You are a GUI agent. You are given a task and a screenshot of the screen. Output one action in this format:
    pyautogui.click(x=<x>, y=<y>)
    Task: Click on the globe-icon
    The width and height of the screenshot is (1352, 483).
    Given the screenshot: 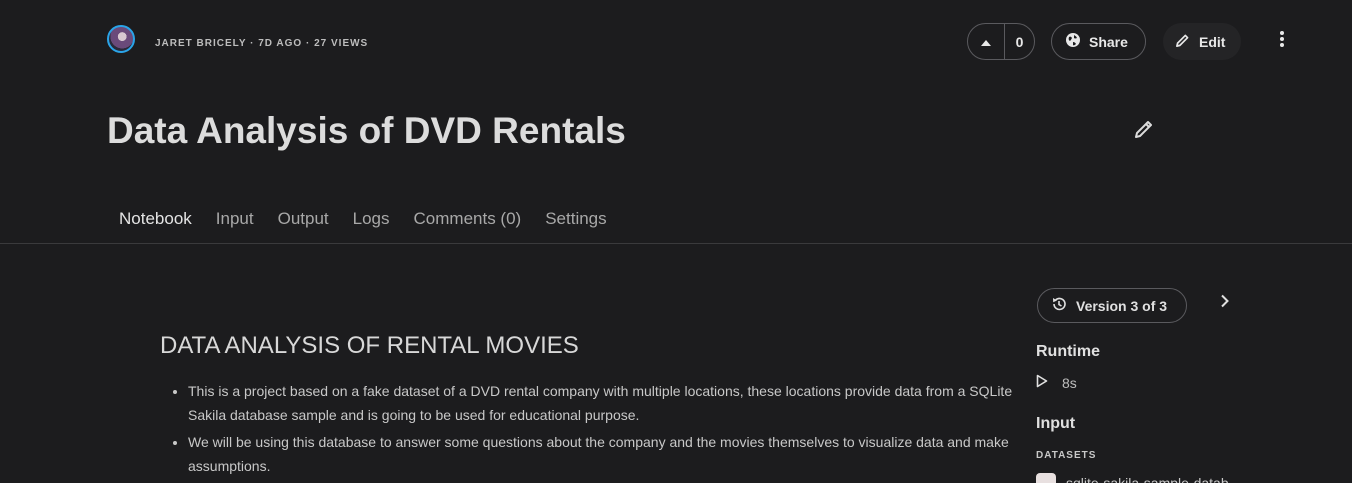 What is the action you would take?
    pyautogui.click(x=1073, y=41)
    